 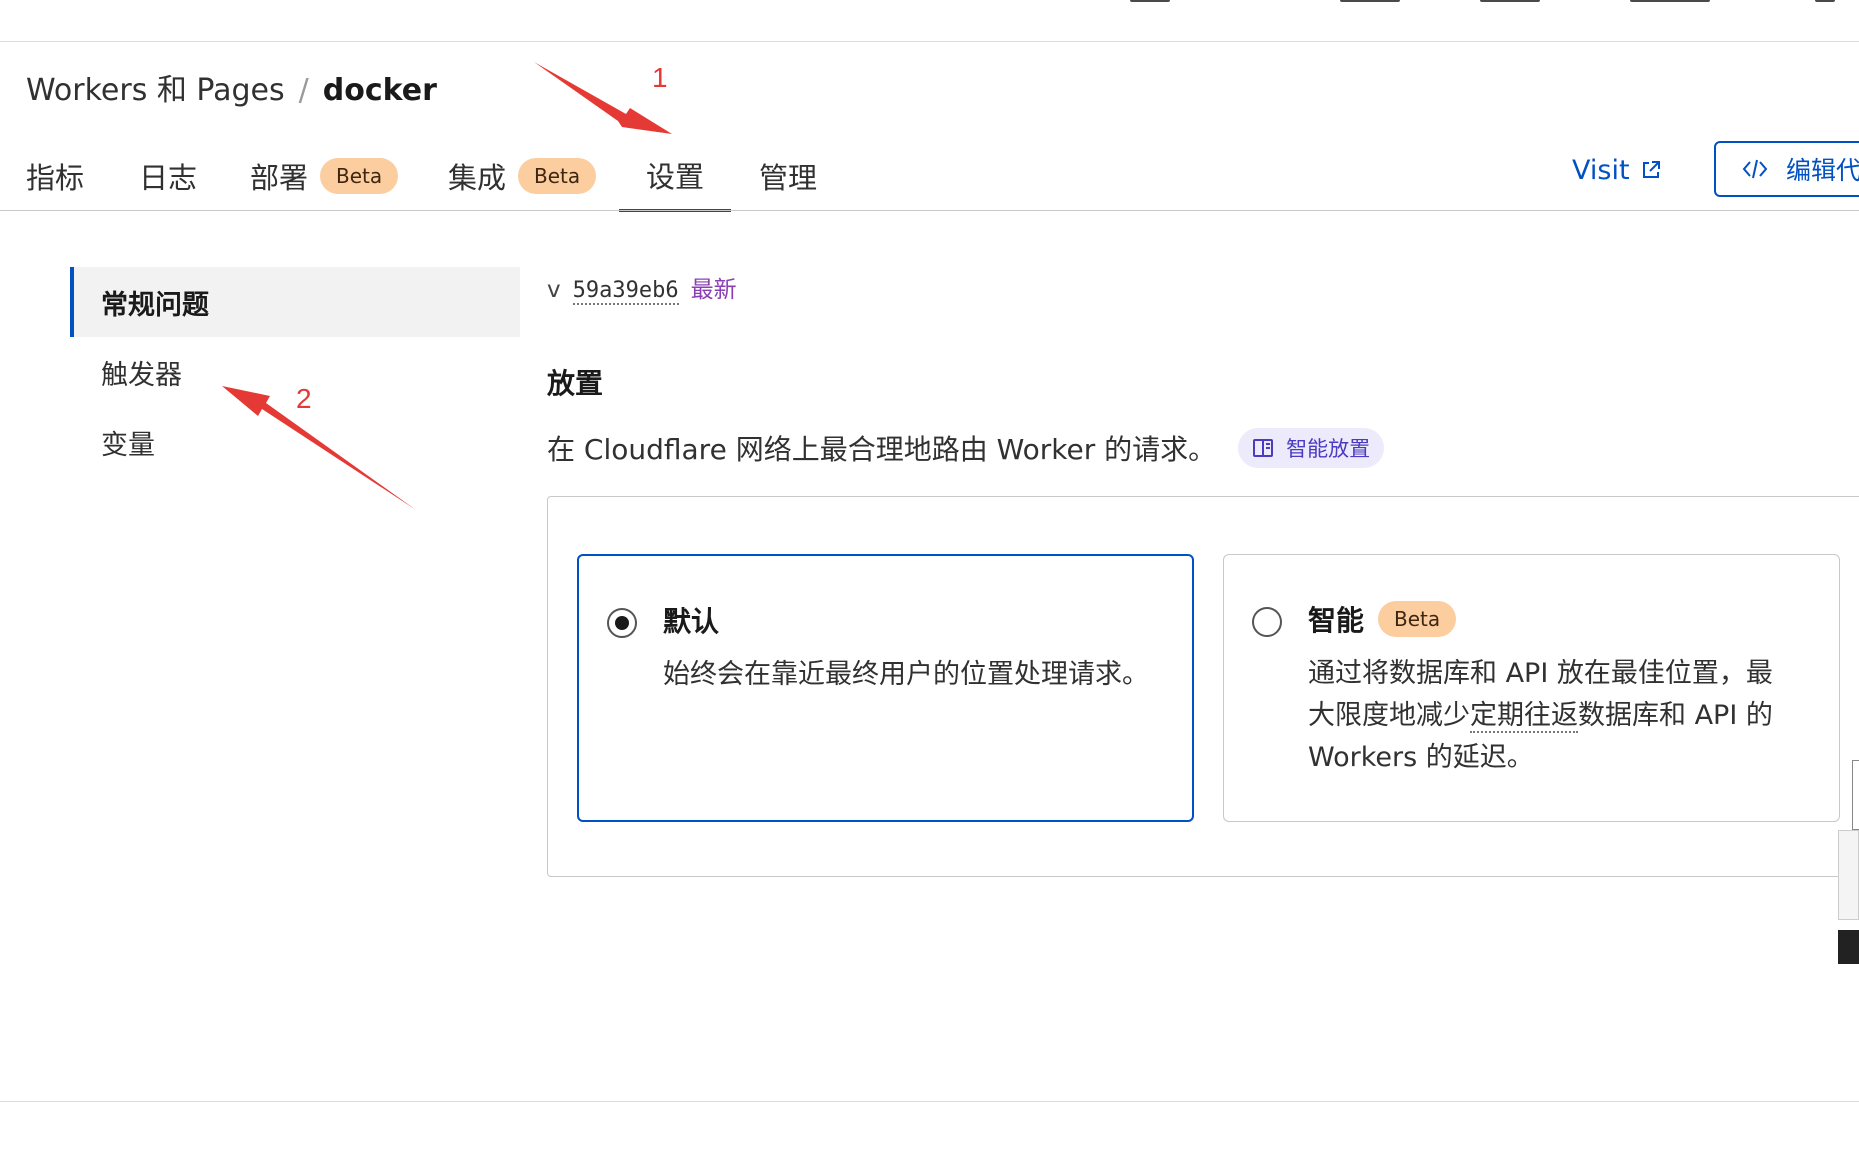 What do you see at coordinates (906, 674) in the screenshot?
I see `option-description: 始终会在靠近最终用户的位置处理请求。` at bounding box center [906, 674].